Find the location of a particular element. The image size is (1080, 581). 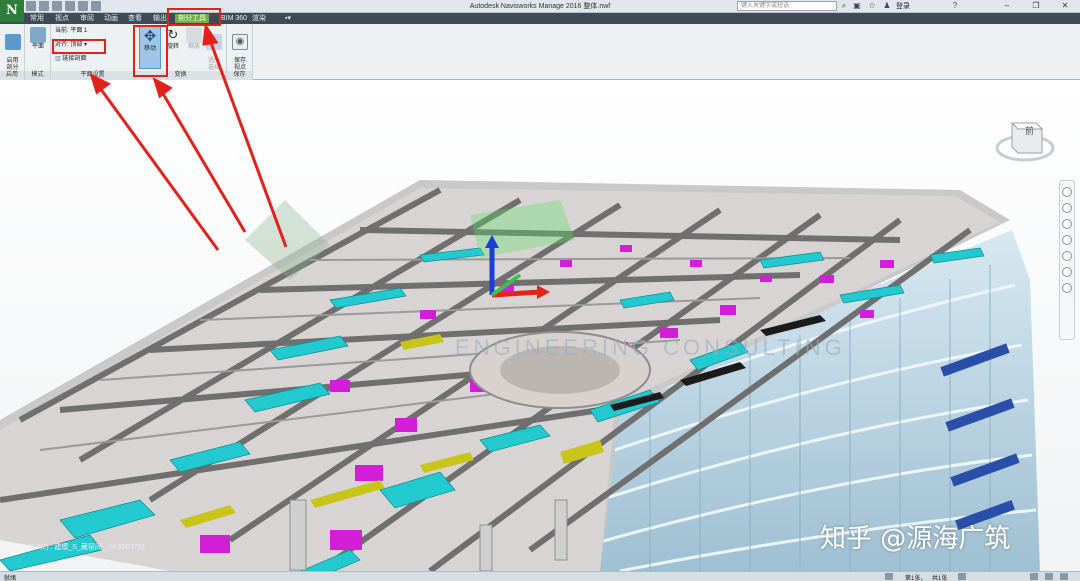

save-icon is located at coordinates (44, 6).